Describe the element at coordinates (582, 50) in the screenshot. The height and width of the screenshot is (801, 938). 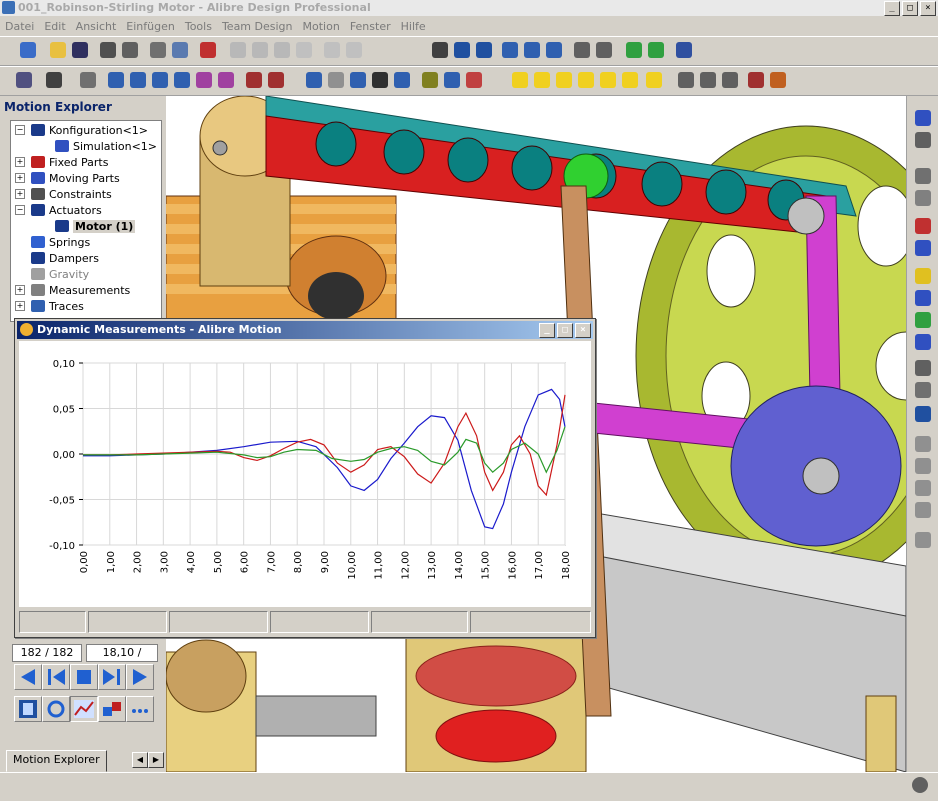
I see `previous-view-icon` at that location.